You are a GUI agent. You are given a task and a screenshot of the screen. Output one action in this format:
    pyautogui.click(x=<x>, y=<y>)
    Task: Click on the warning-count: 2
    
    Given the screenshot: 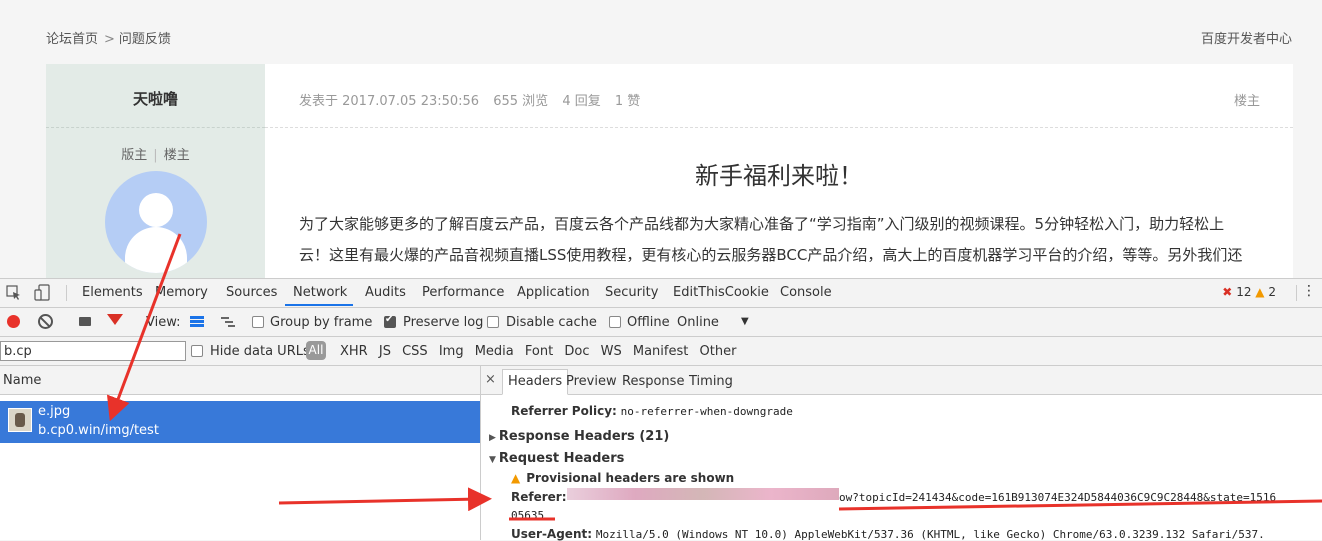 What is the action you would take?
    pyautogui.click(x=1272, y=292)
    